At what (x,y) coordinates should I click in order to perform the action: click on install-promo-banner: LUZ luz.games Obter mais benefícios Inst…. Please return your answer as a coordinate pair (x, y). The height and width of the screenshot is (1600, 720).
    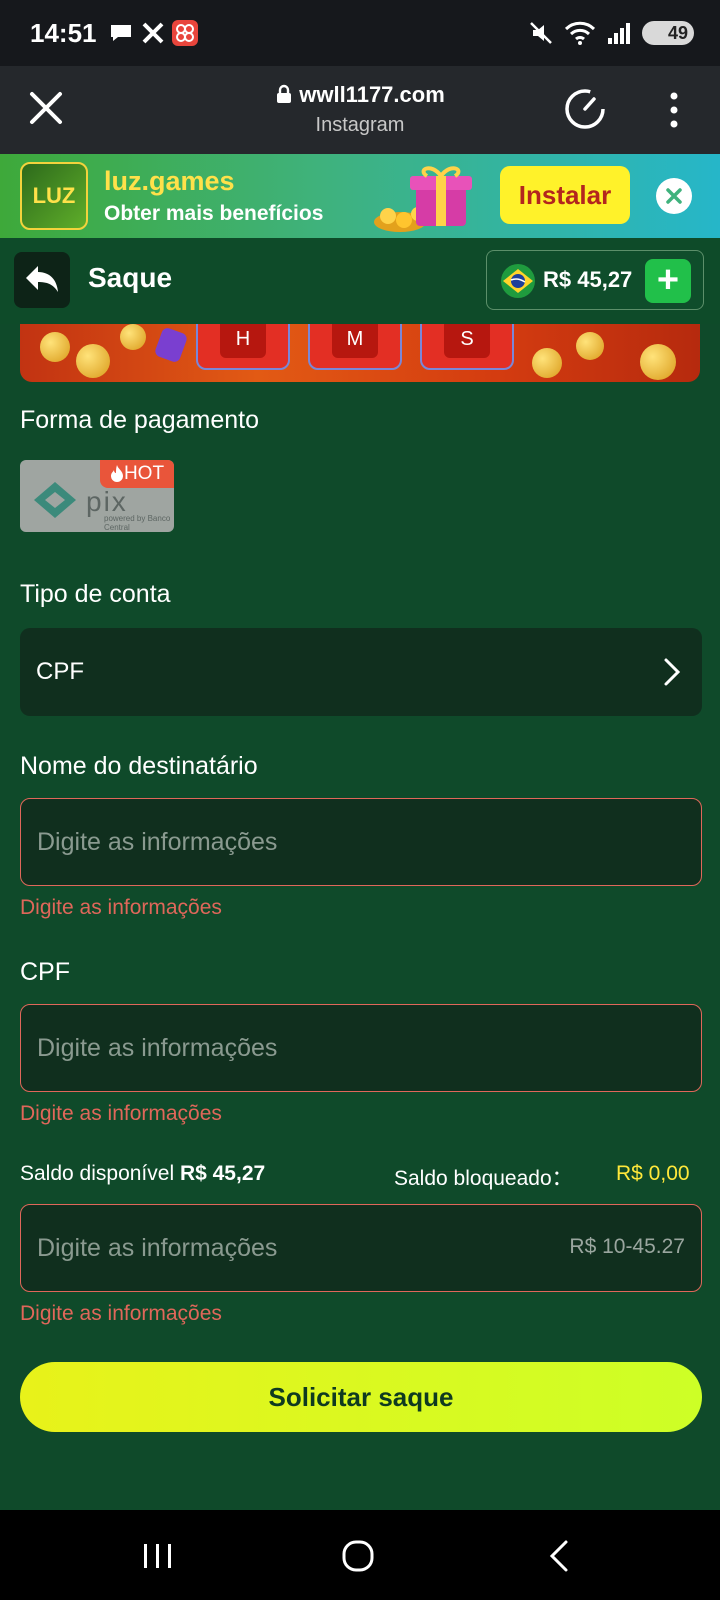
    Looking at the image, I should click on (360, 196).